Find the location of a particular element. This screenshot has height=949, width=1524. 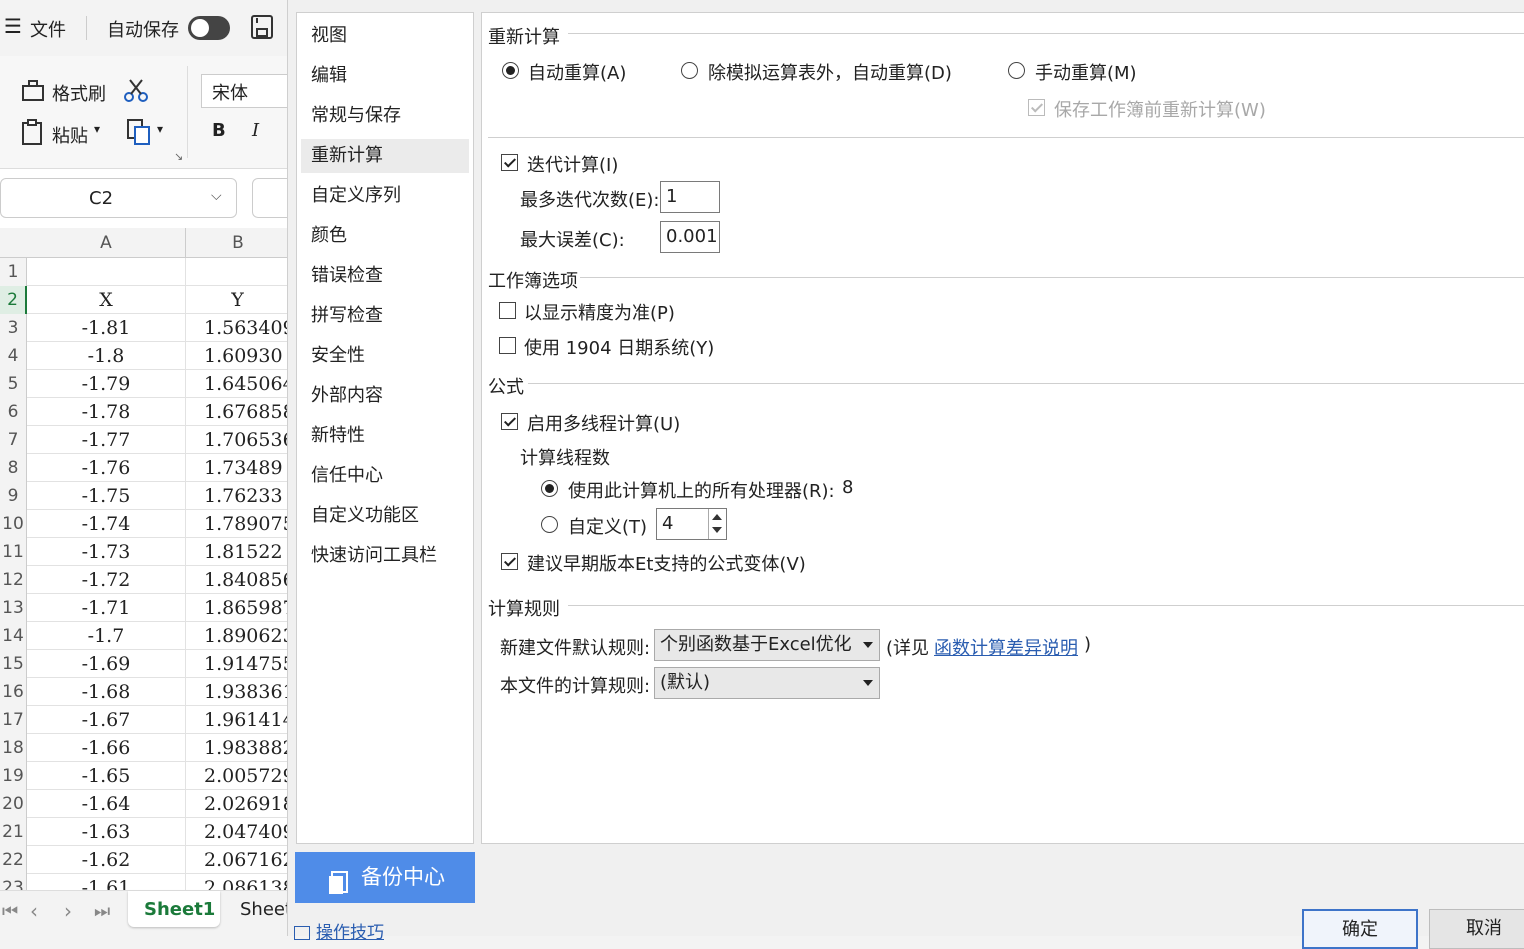

cell-b: 1.840856 is located at coordinates (238, 580).